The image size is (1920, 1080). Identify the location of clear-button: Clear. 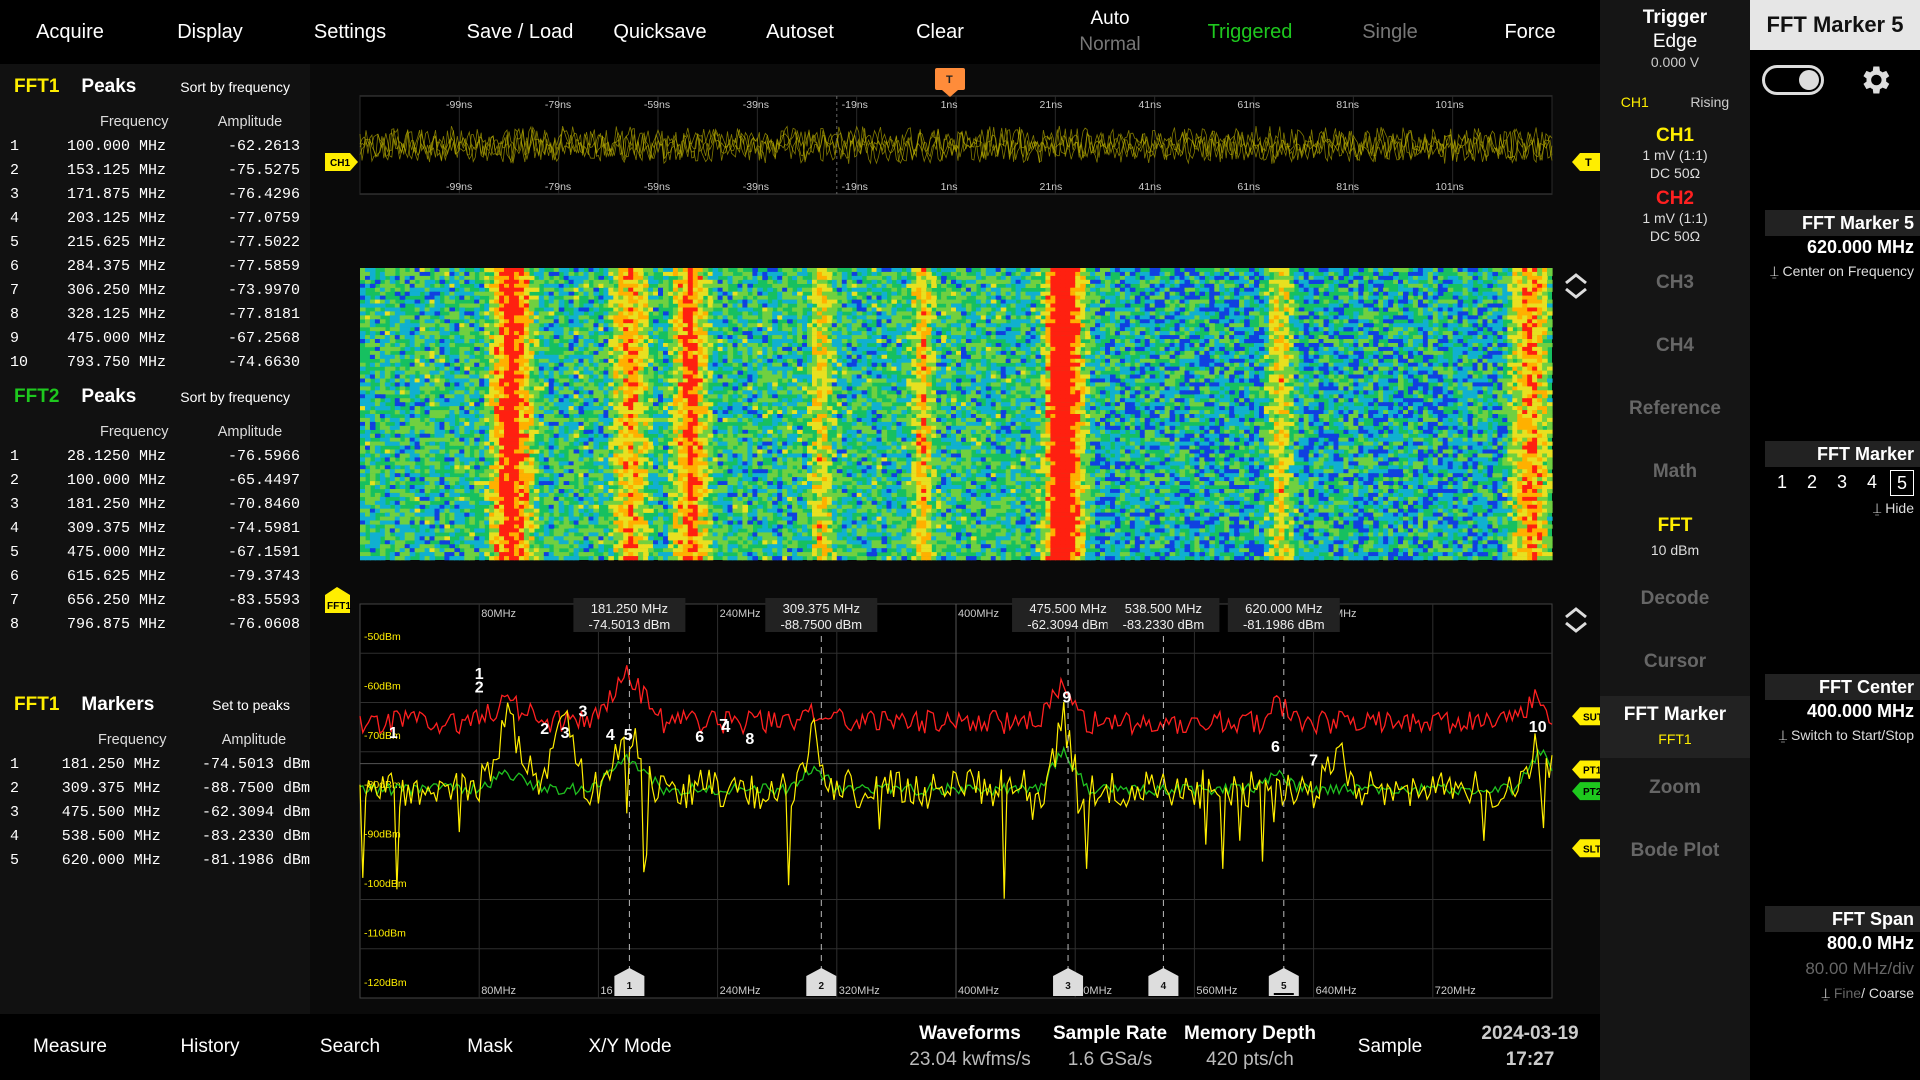
(940, 32).